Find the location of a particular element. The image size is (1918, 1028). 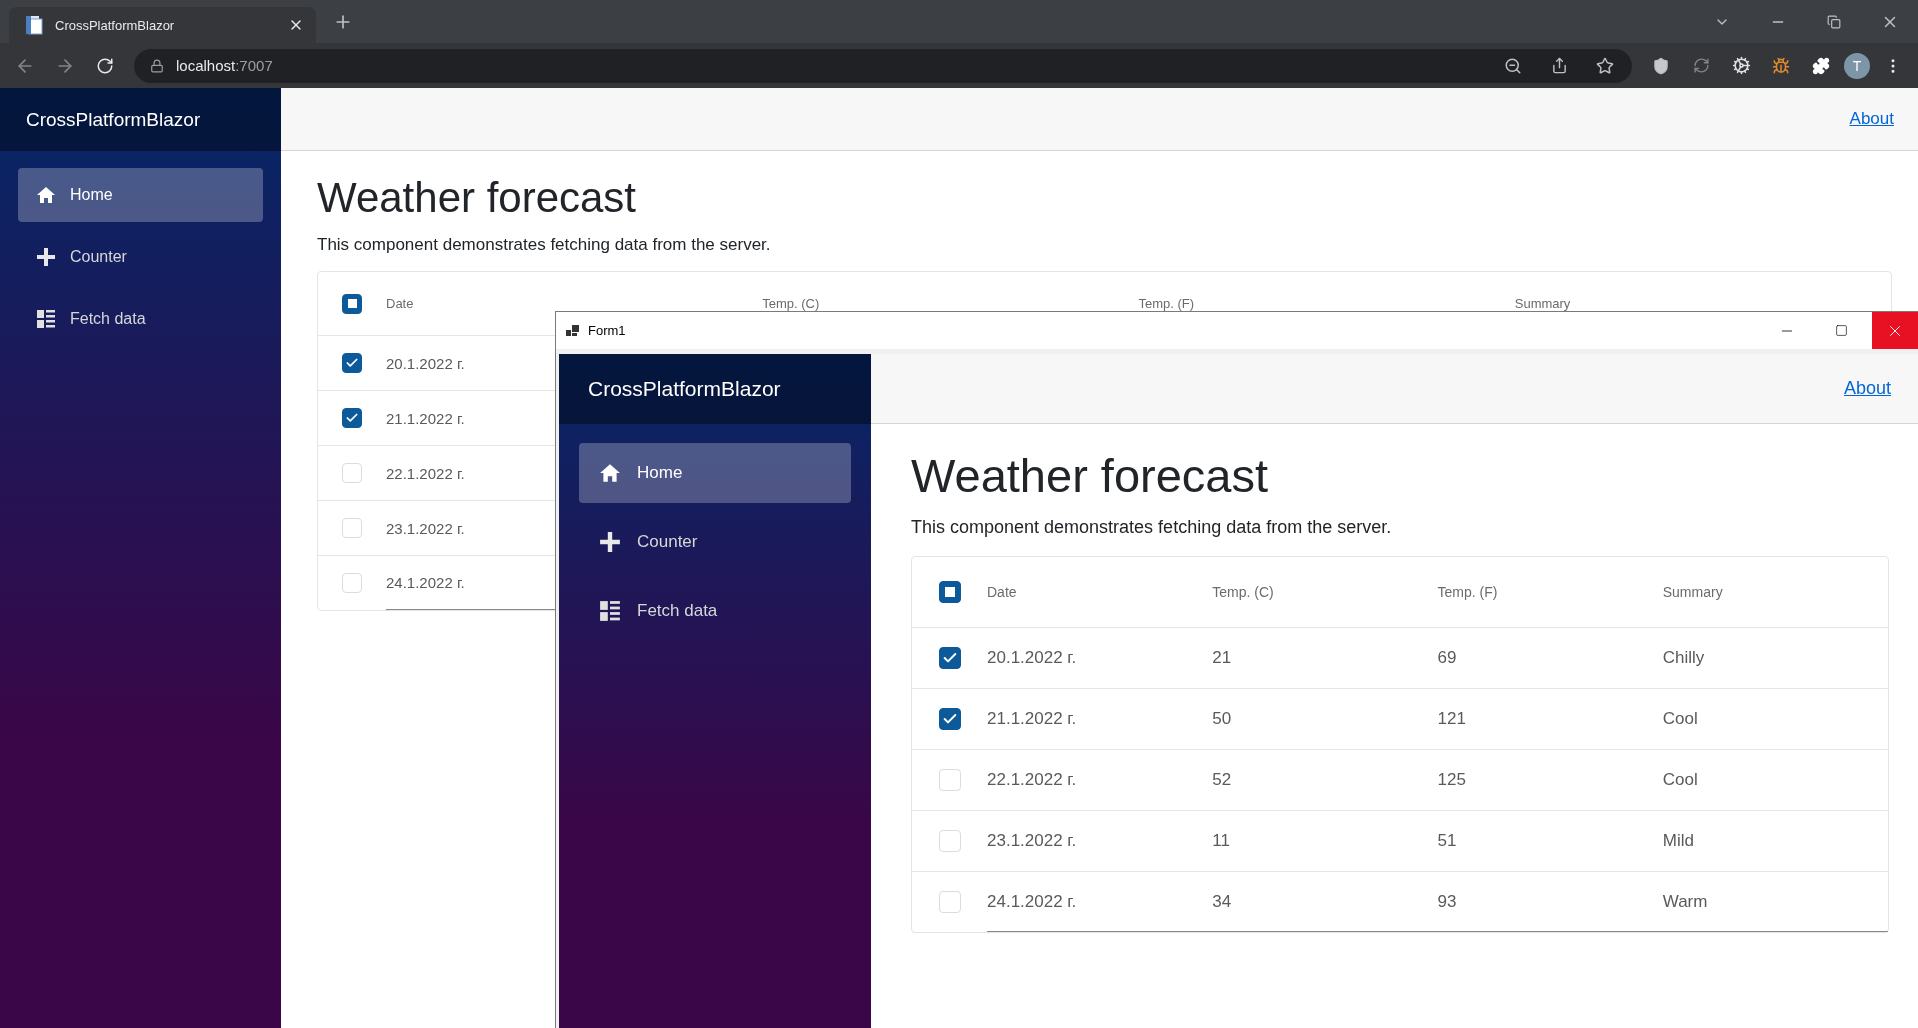

table-cell: 11 is located at coordinates (1221, 841).